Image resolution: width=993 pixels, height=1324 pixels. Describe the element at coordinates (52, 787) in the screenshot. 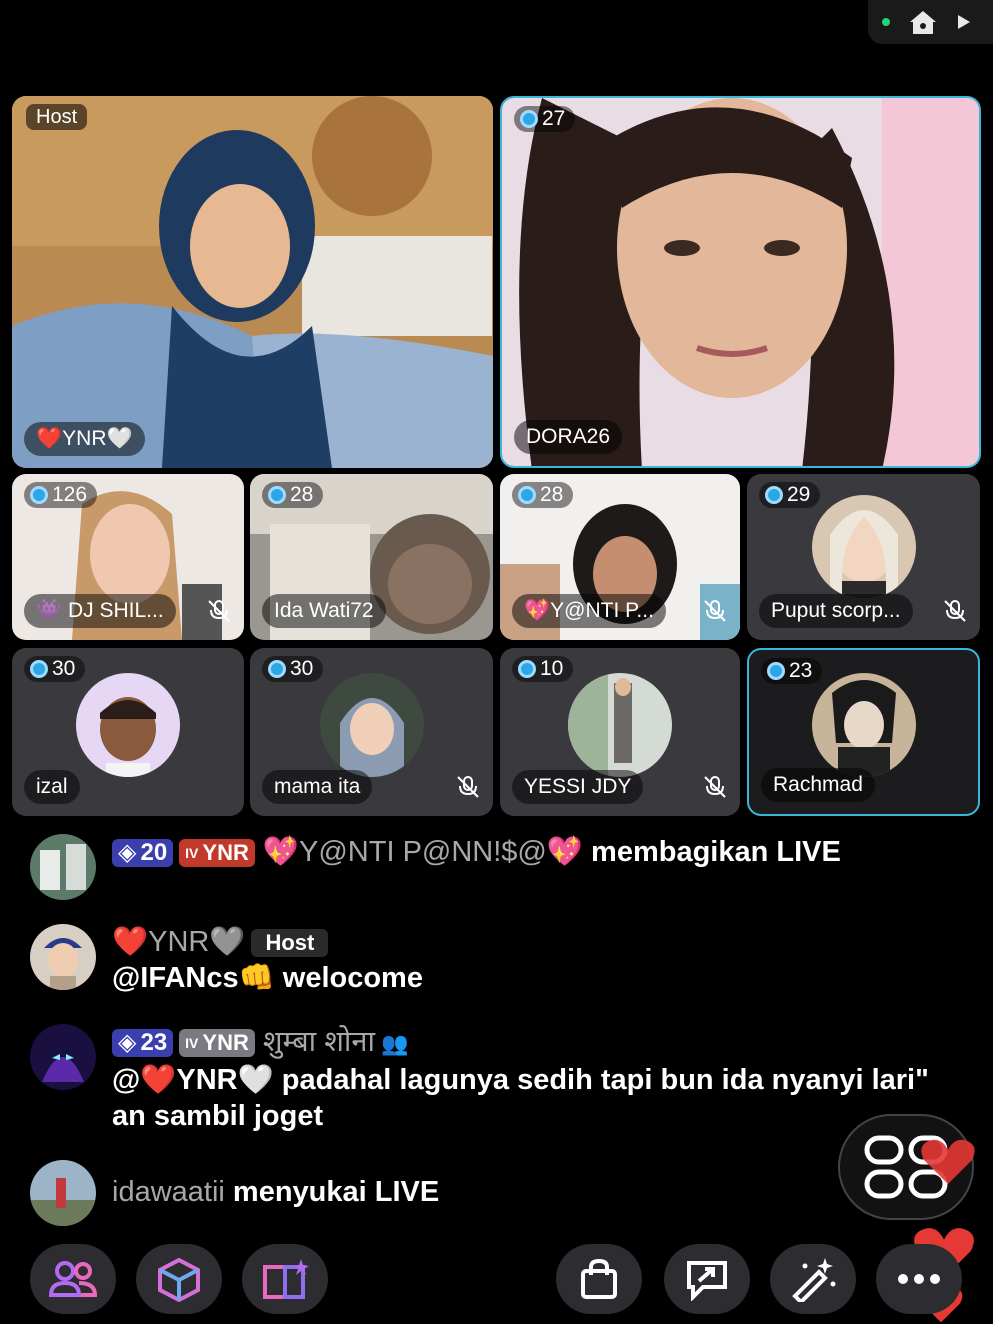

I see `tile-name: izal` at that location.